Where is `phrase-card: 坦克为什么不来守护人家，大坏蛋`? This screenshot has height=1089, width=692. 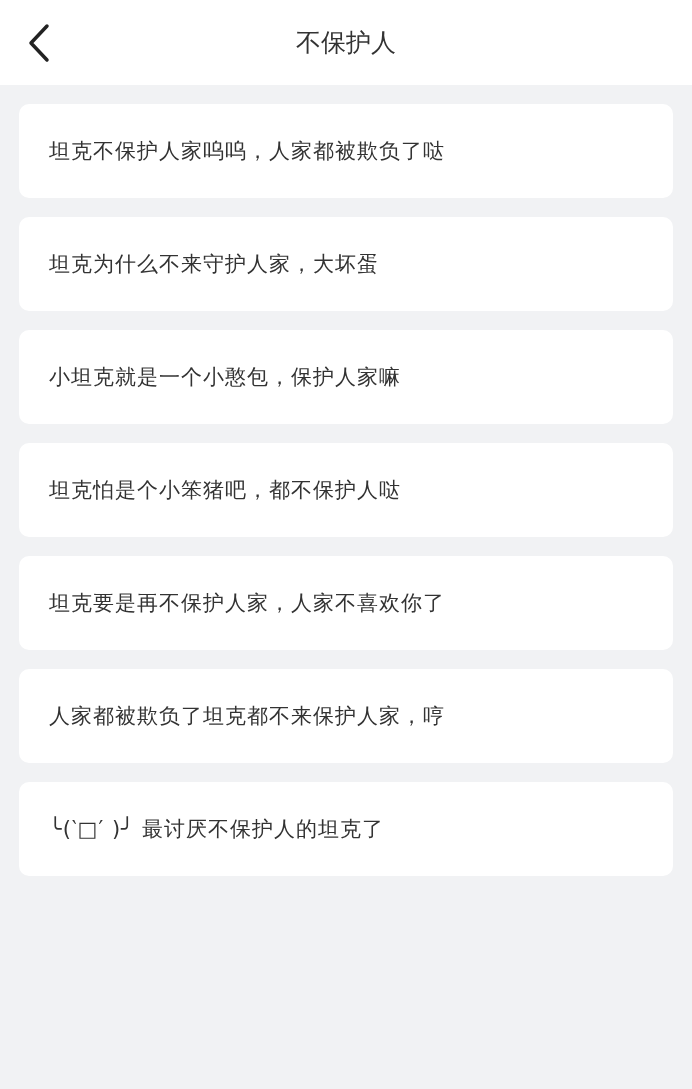
phrase-card: 坦克为什么不来守护人家，大坏蛋 is located at coordinates (346, 264).